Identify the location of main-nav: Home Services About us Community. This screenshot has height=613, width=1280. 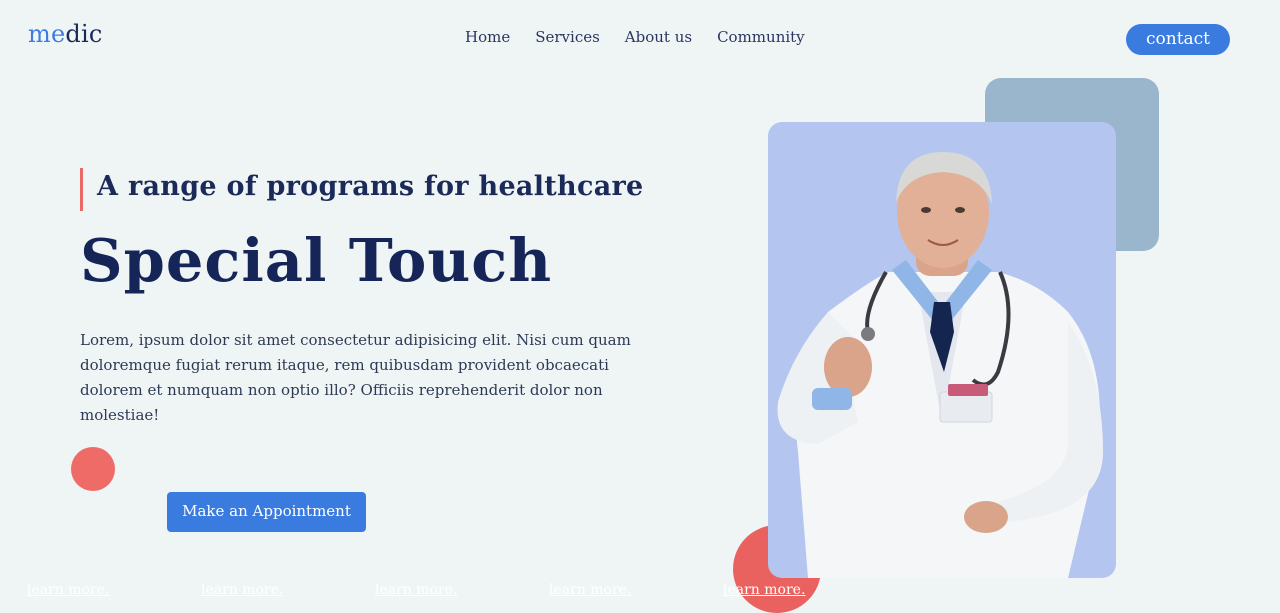
(635, 37).